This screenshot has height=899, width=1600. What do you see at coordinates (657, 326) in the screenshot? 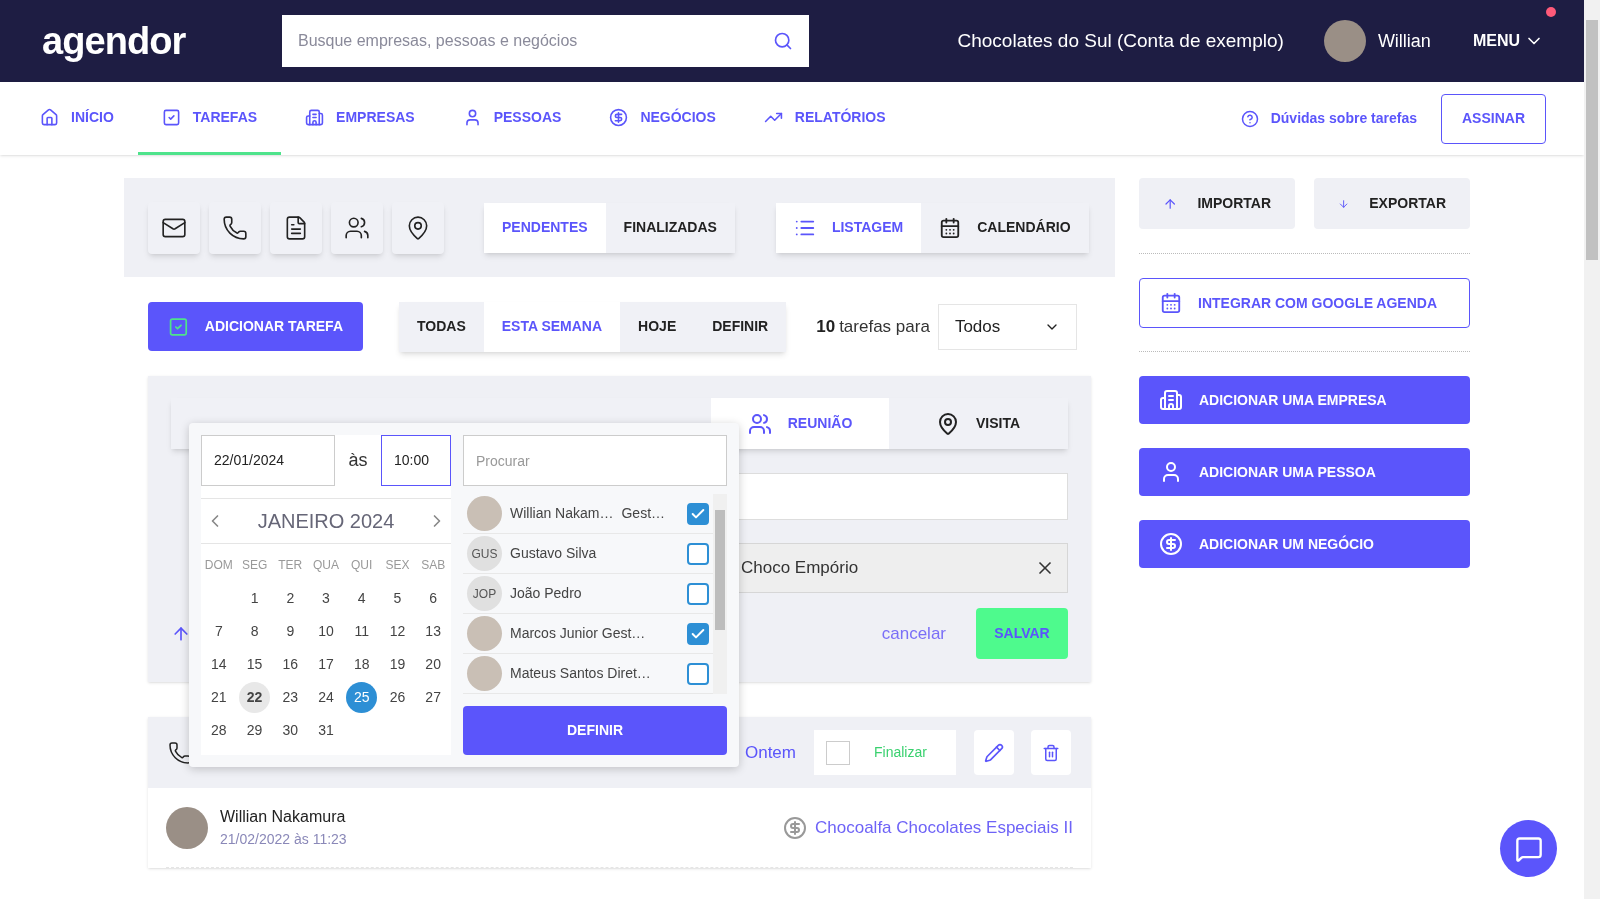
I see `segment-tab: HOJE` at bounding box center [657, 326].